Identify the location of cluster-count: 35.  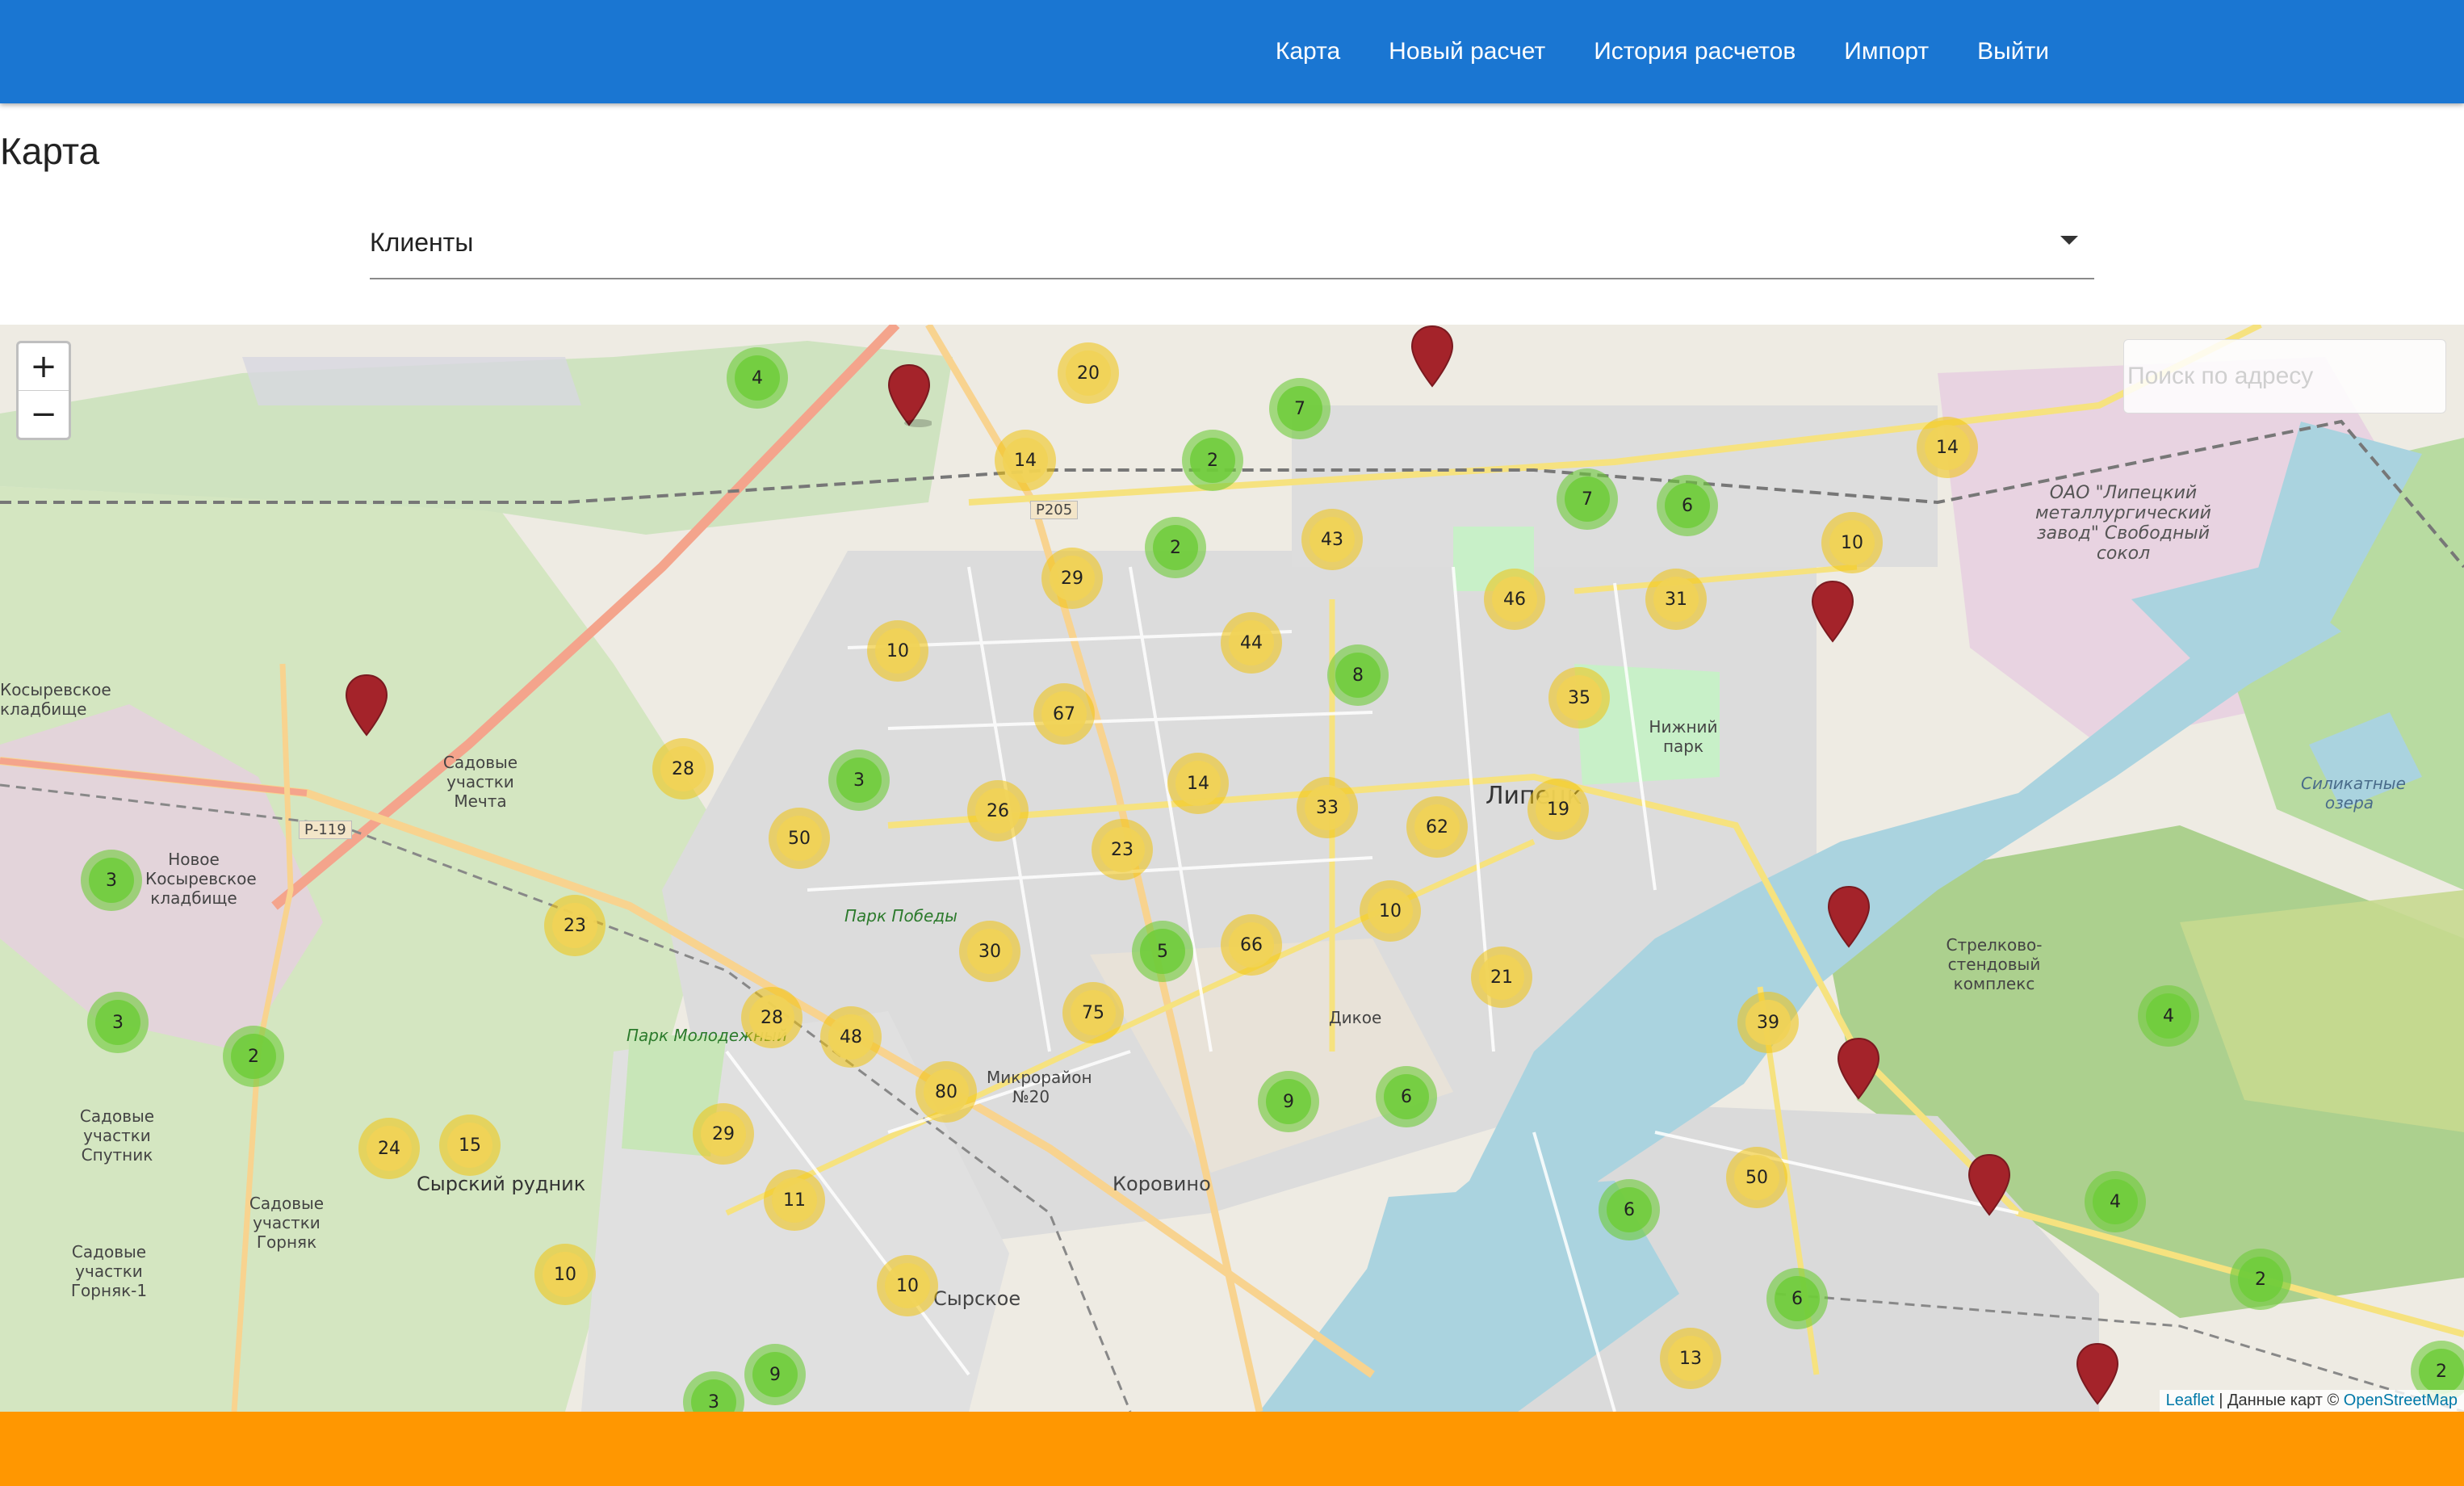
(1579, 697).